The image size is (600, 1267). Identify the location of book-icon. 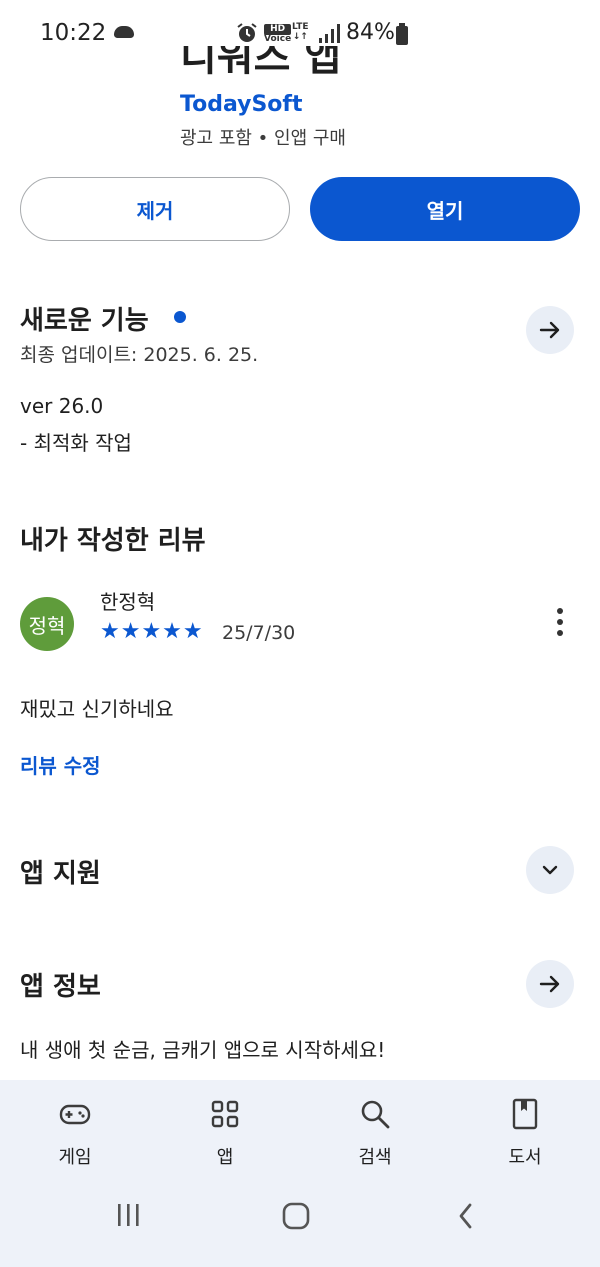
(525, 1114).